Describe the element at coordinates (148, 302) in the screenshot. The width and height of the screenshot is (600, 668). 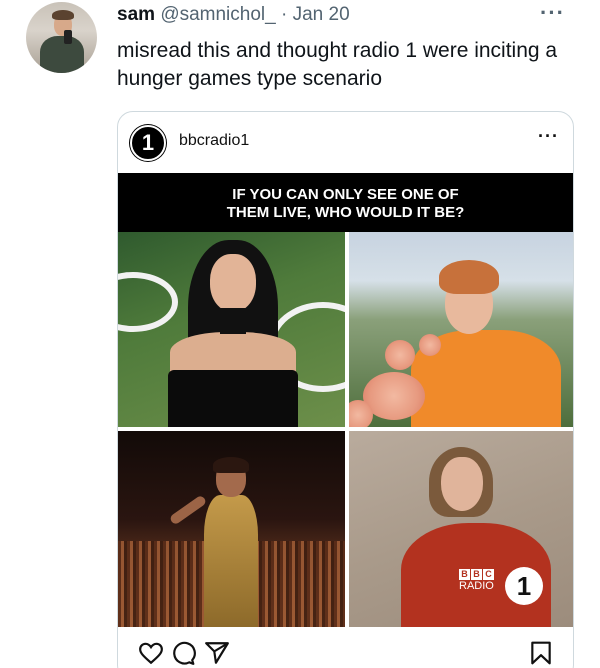
I see `swirl-decoration` at that location.